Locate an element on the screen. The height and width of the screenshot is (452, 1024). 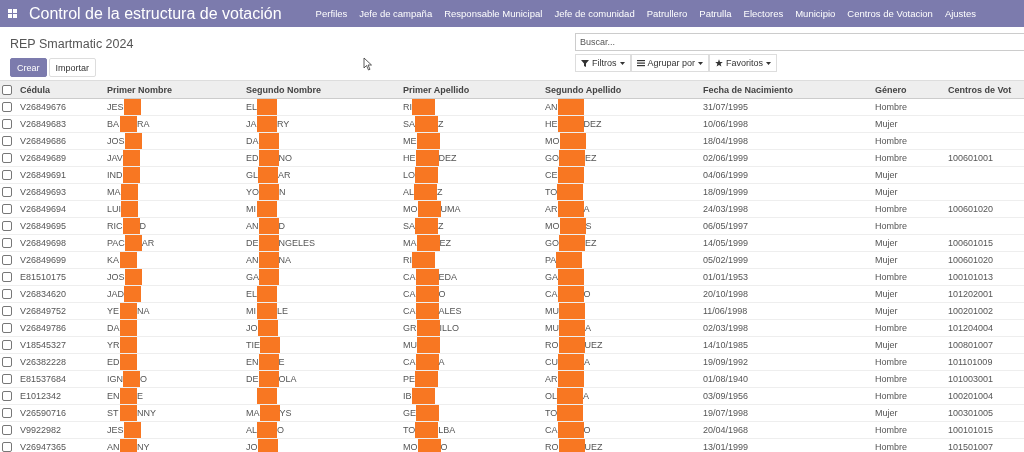
table-cell: NNY is located at coordinates (146, 413).